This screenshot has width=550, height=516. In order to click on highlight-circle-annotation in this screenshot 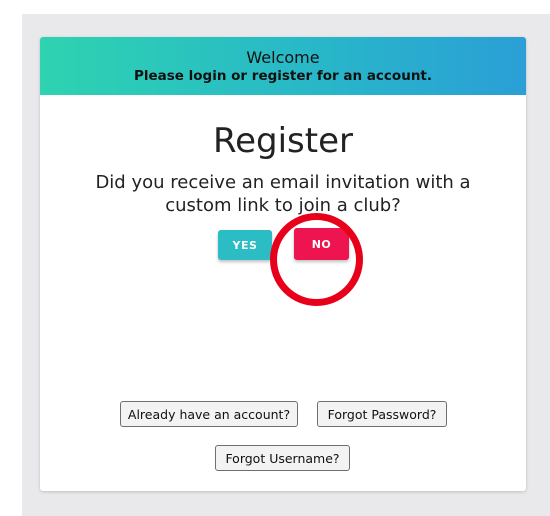, I will do `click(316, 259)`.